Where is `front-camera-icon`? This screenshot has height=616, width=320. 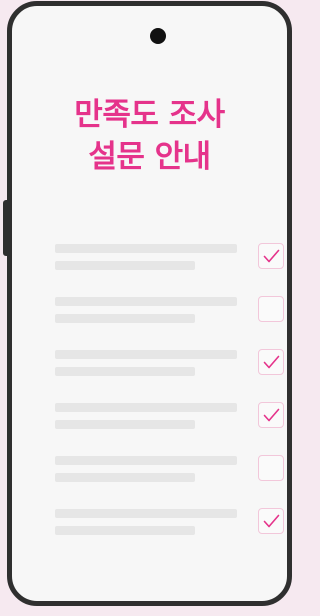 front-camera-icon is located at coordinates (158, 36).